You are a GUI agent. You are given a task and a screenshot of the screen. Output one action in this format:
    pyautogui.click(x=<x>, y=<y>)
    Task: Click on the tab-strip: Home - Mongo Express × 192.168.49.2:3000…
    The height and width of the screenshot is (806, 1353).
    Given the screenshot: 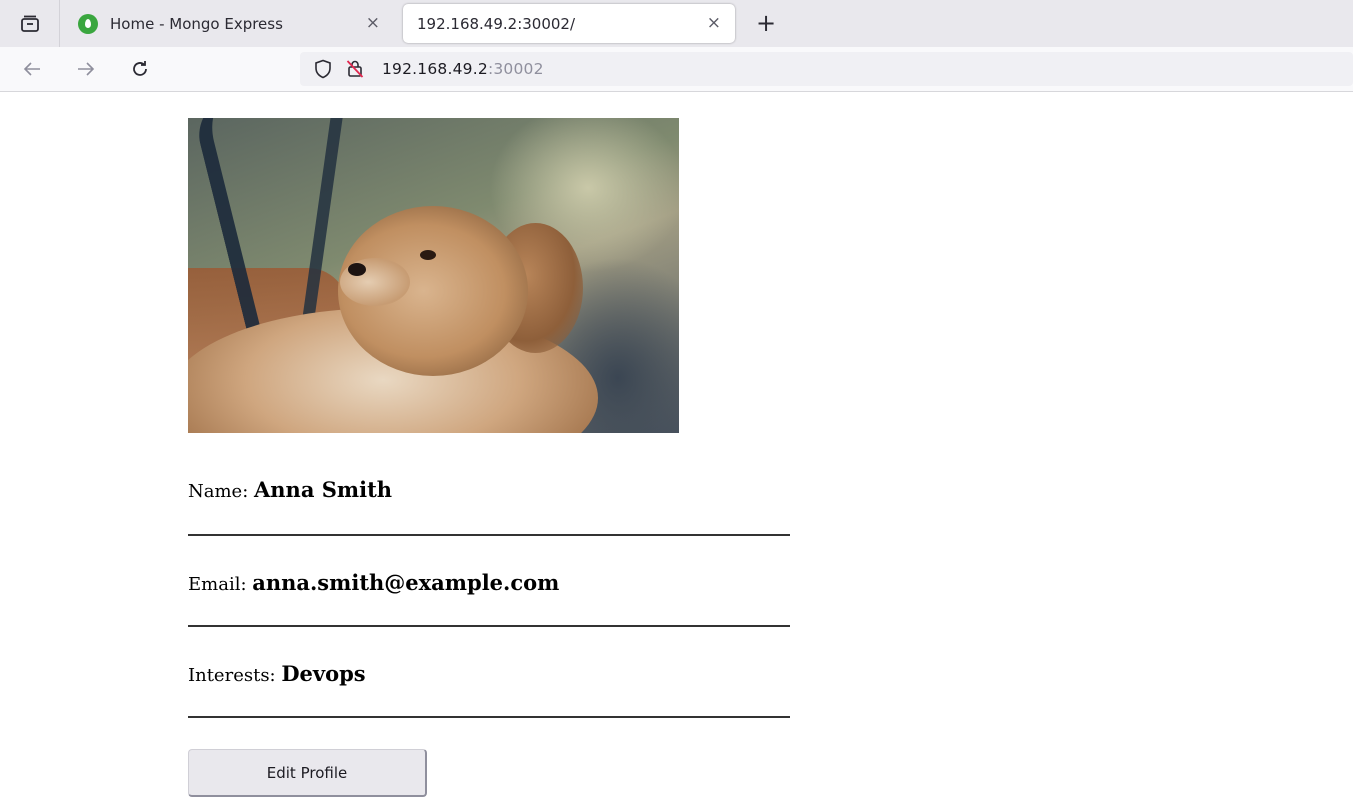 What is the action you would take?
    pyautogui.click(x=676, y=23)
    